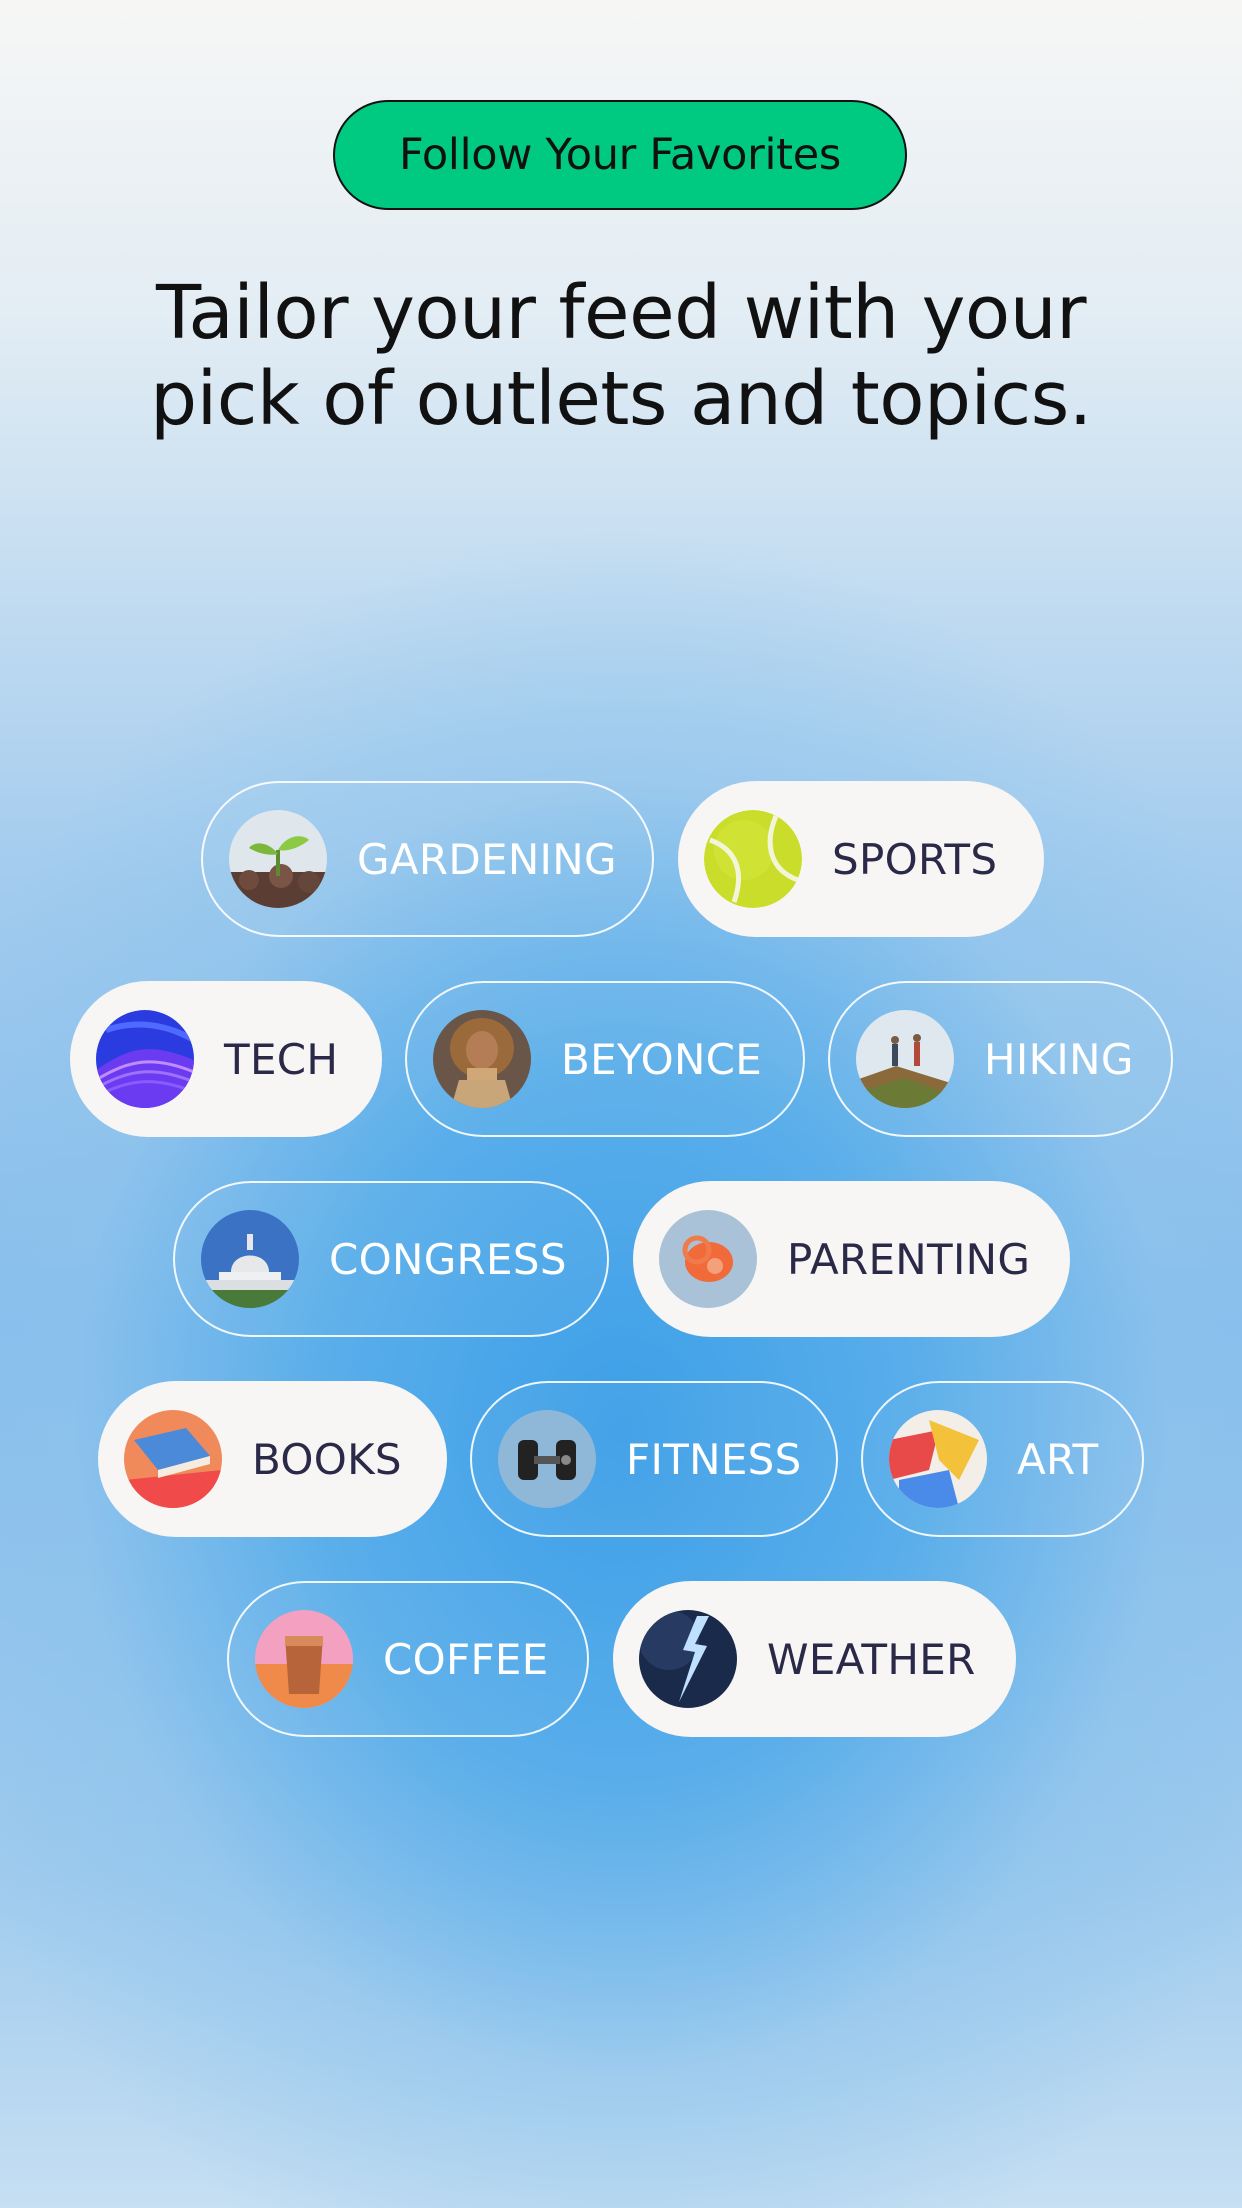  Describe the element at coordinates (173, 1459) in the screenshot. I see `book-icon` at that location.